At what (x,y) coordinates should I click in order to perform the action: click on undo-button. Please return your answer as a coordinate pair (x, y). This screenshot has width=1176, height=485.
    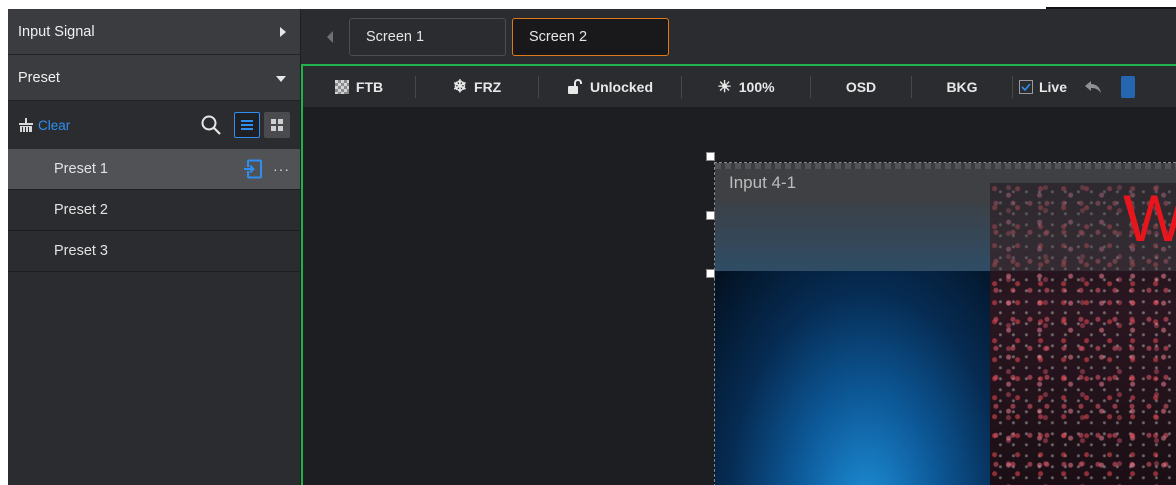
    Looking at the image, I should click on (1093, 86).